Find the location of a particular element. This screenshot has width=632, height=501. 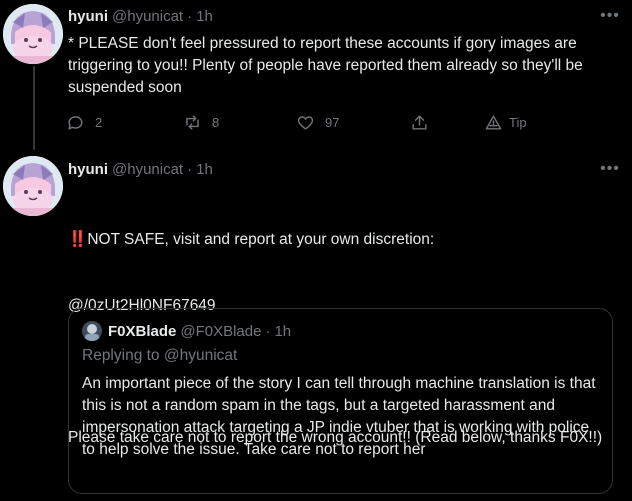

retweet-button: 8 is located at coordinates (239, 122).